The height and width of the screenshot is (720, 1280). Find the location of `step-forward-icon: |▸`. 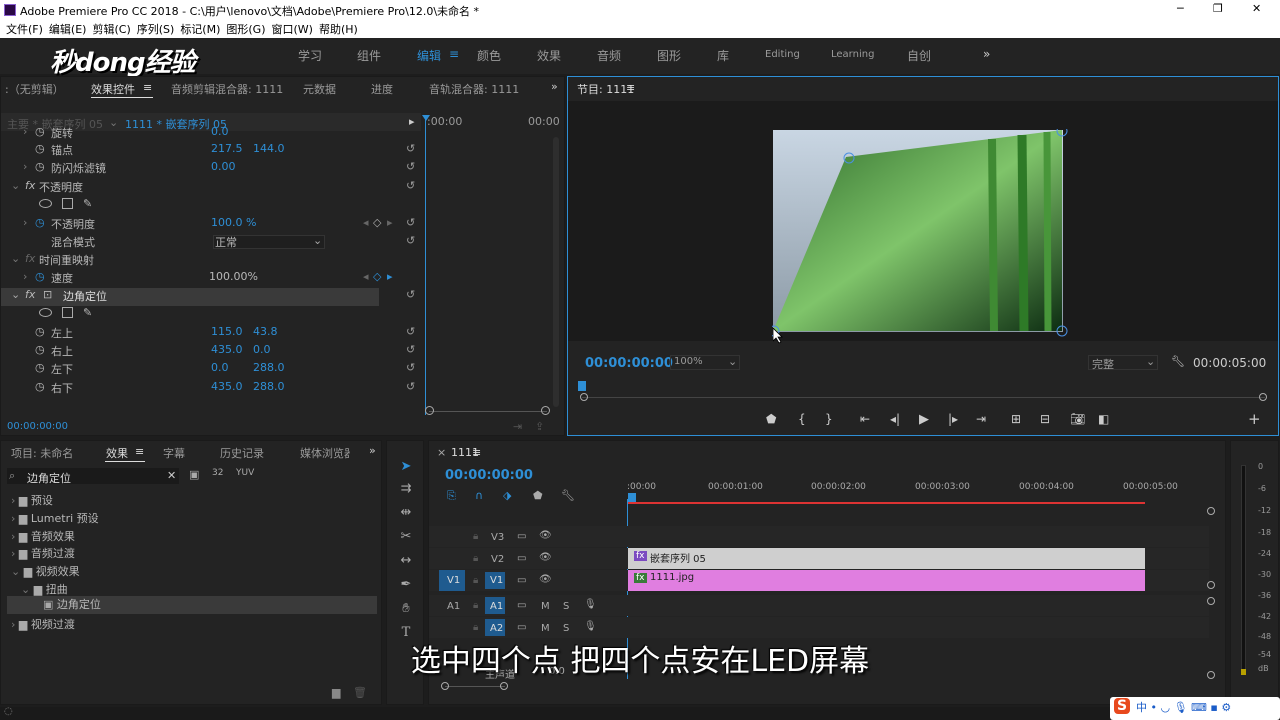

step-forward-icon: |▸ is located at coordinates (953, 419).